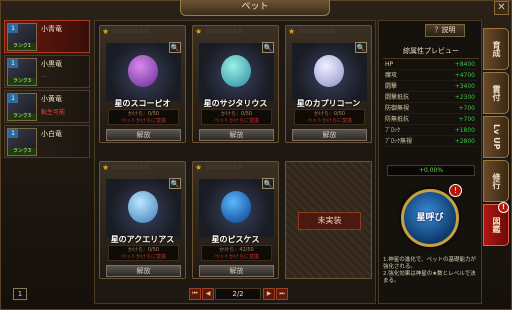  Describe the element at coordinates (389, 64) in the screenshot. I see `stat-label: HP` at that location.